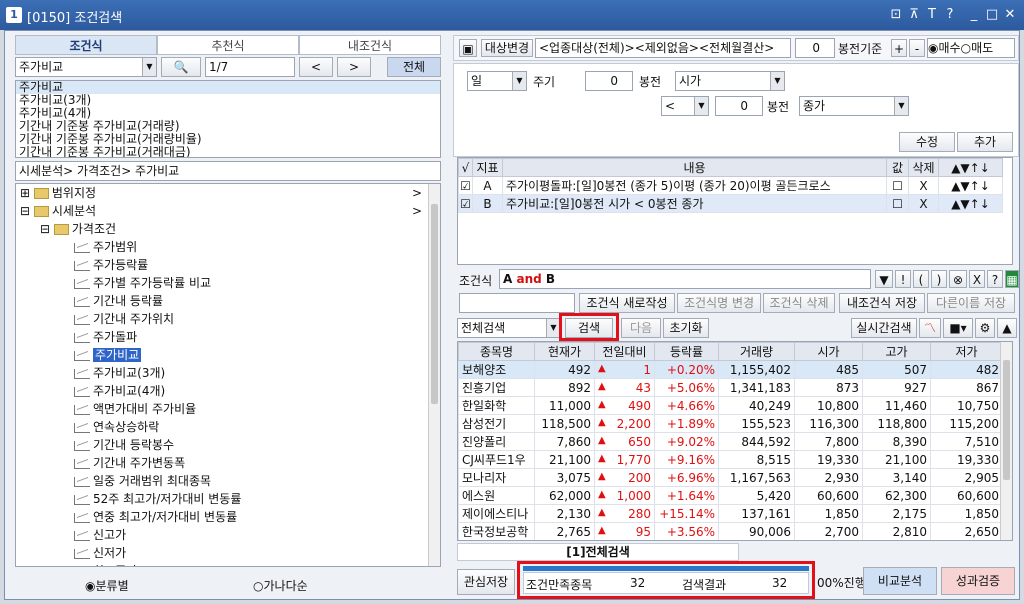  Describe the element at coordinates (932, 14) in the screenshot. I see `font-icon: T` at that location.